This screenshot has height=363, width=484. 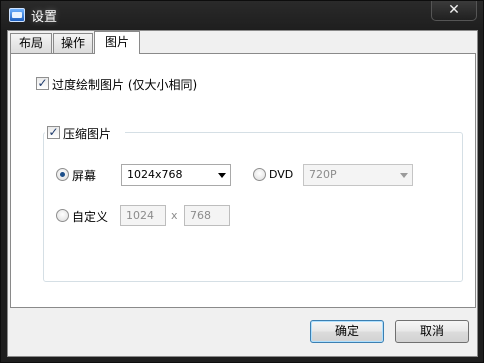 I want to click on screen-resolution-value: 1024x768, so click(x=155, y=174).